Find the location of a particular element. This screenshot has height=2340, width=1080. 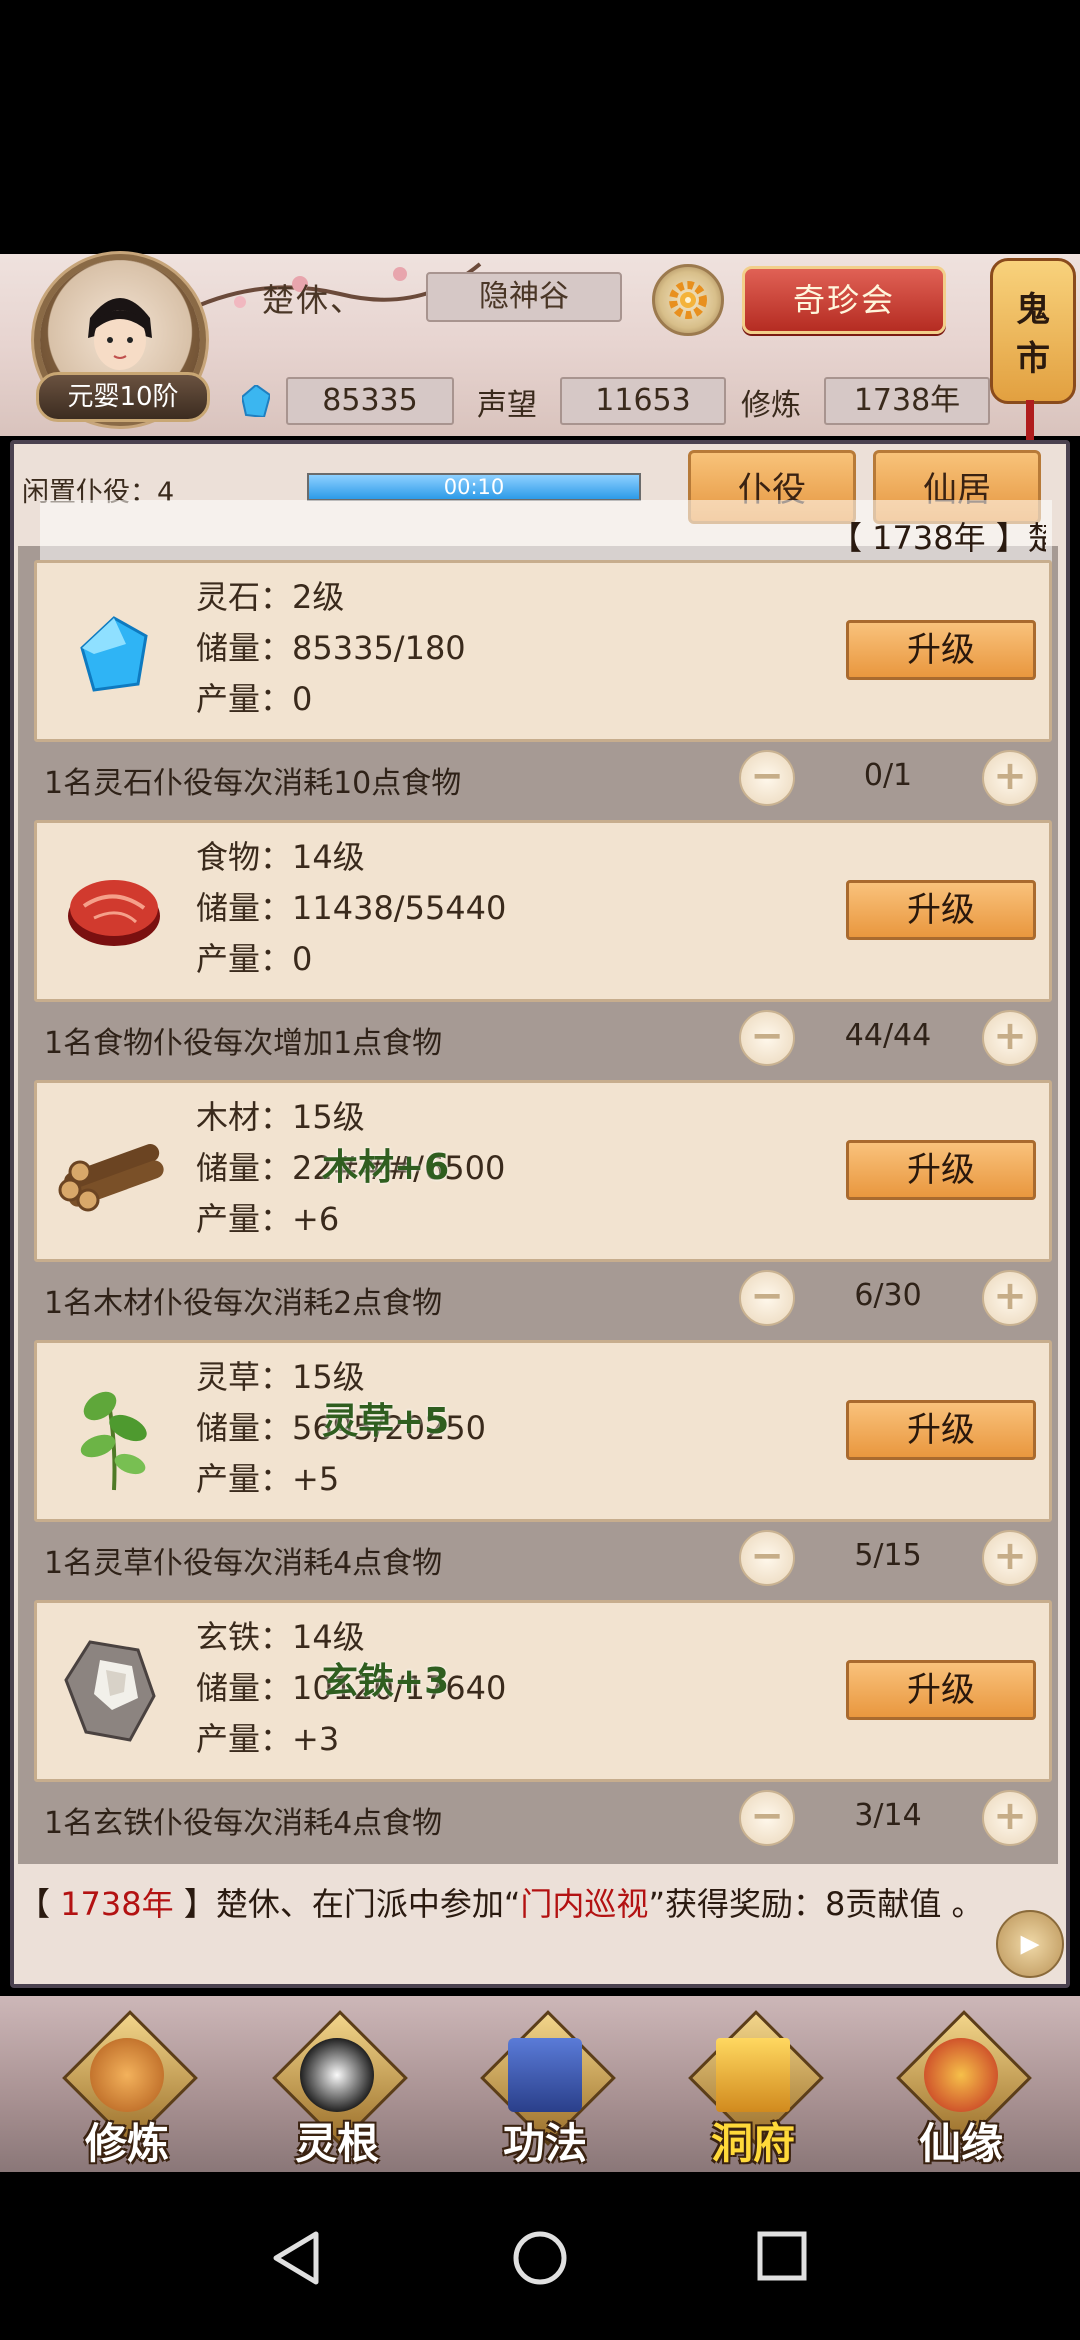

worker-count: 44/44 is located at coordinates (888, 1035).